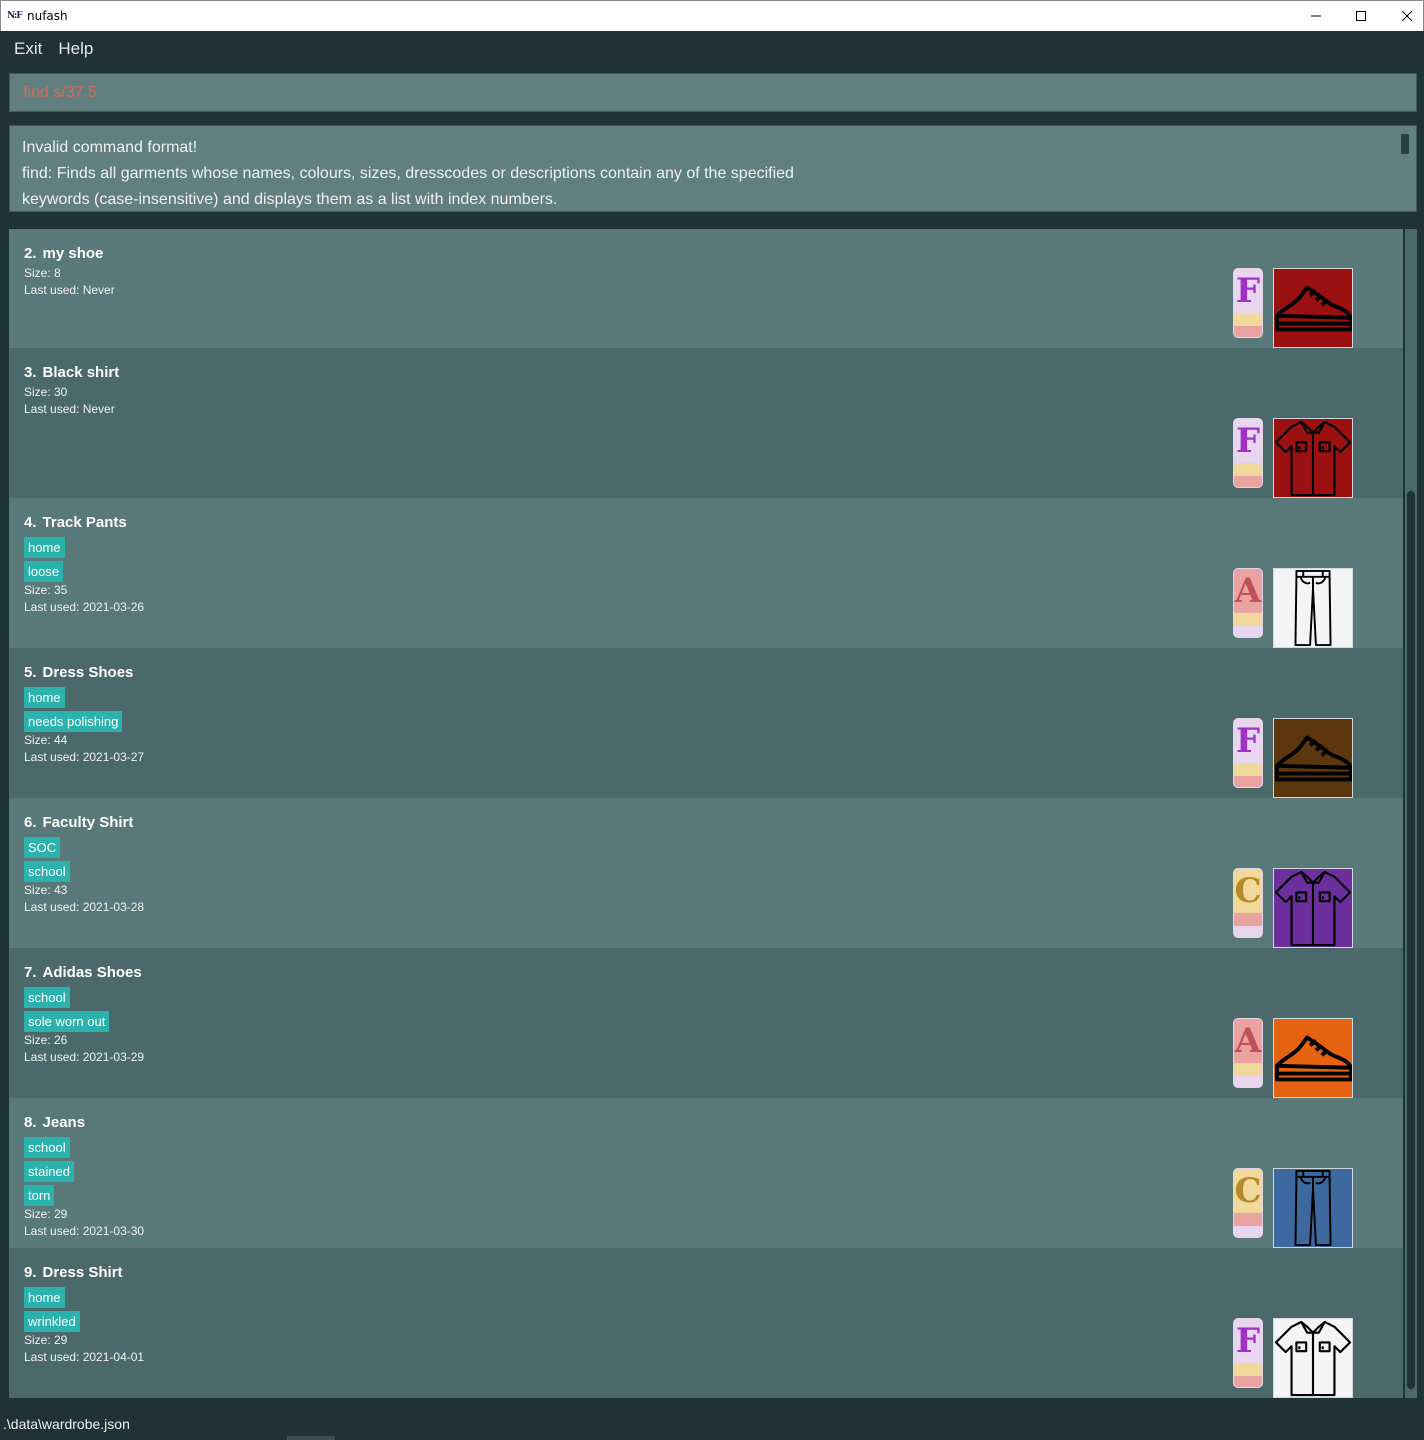 This screenshot has width=1424, height=1440. What do you see at coordinates (84, 1057) in the screenshot?
I see `garment-last-used: Last used: 2021-03-29` at bounding box center [84, 1057].